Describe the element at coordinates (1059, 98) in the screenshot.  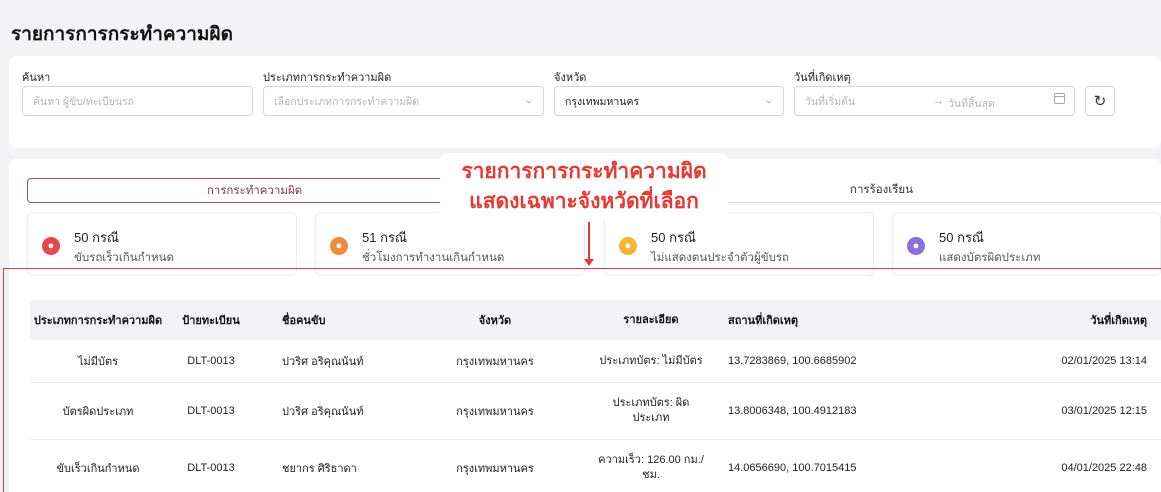
I see `calendar-icon` at that location.